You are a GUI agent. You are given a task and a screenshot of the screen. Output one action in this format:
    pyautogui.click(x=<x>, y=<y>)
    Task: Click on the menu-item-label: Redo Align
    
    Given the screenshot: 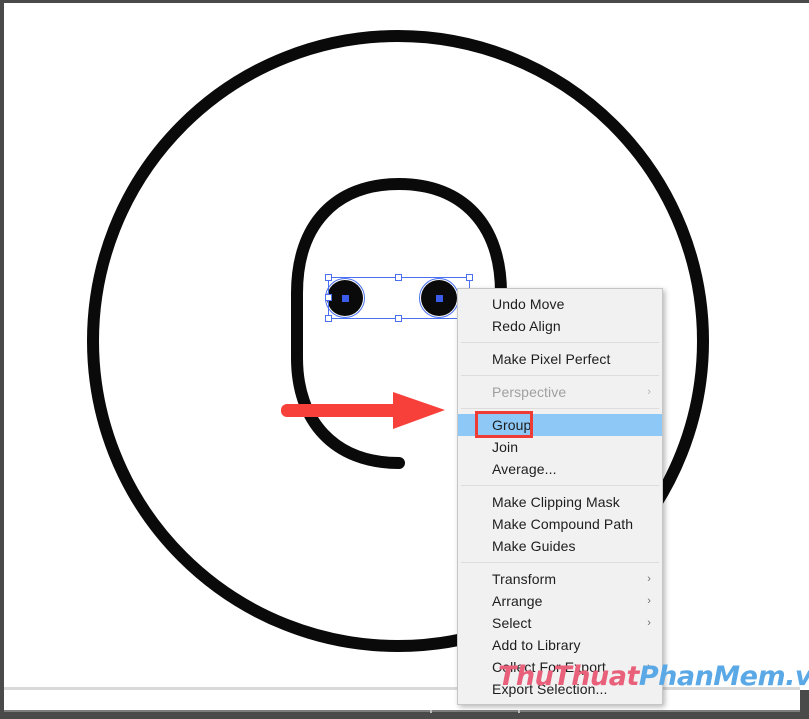 What is the action you would take?
    pyautogui.click(x=526, y=326)
    